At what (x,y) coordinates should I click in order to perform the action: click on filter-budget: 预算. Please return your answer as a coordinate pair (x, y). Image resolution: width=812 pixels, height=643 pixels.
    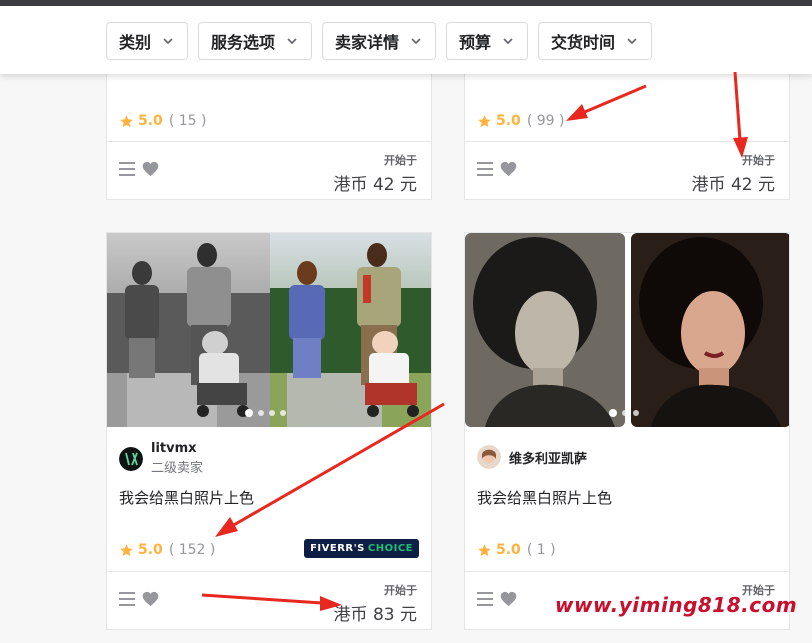
    Looking at the image, I should click on (487, 41).